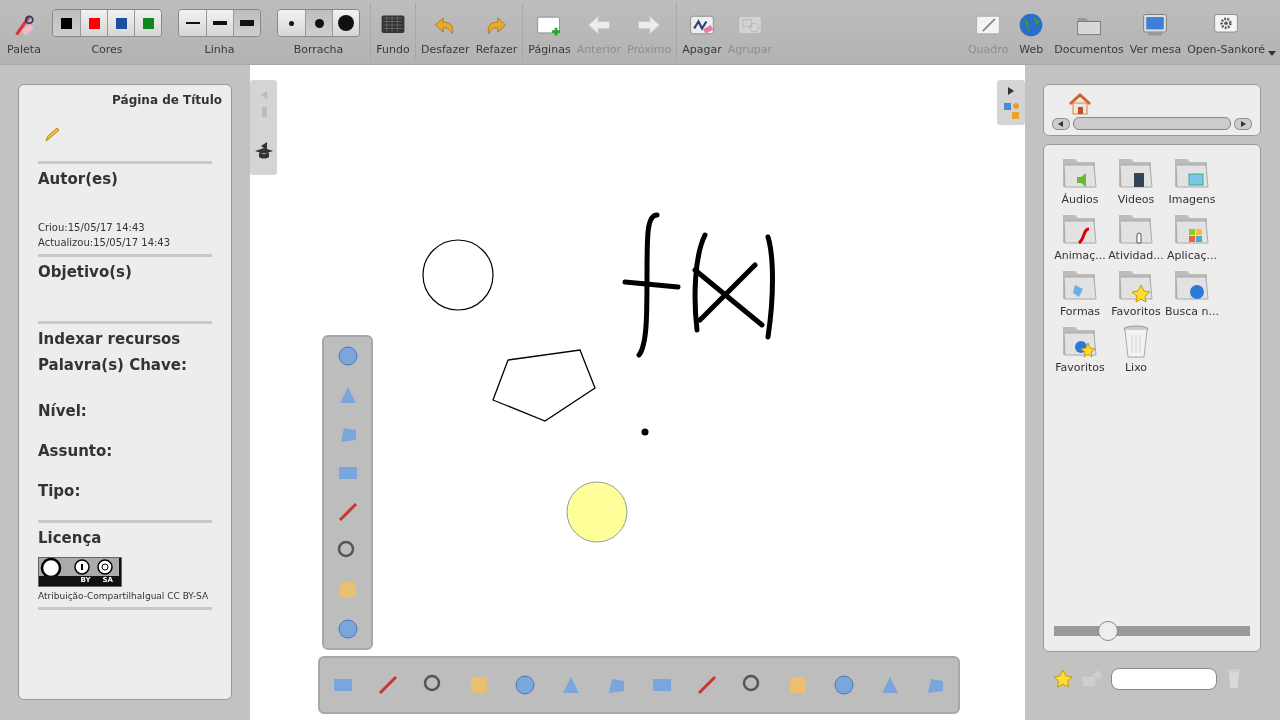  Describe the element at coordinates (1061, 123) in the screenshot. I see `scroll-left-icon` at that location.